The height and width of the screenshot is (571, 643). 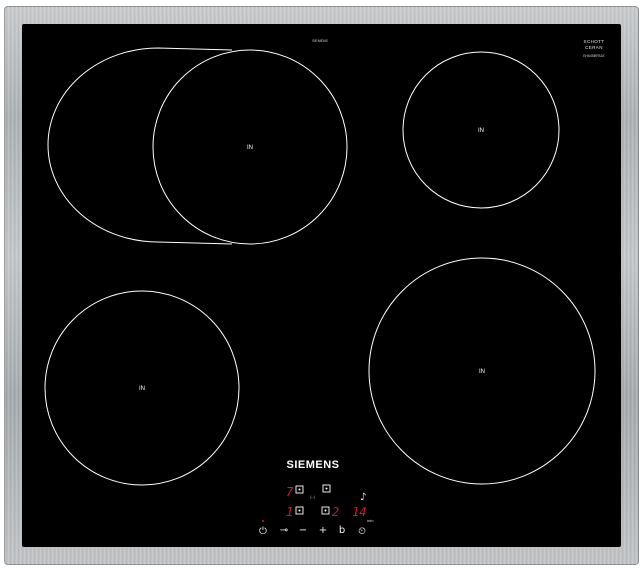 I want to click on plus-button: +, so click(x=323, y=530).